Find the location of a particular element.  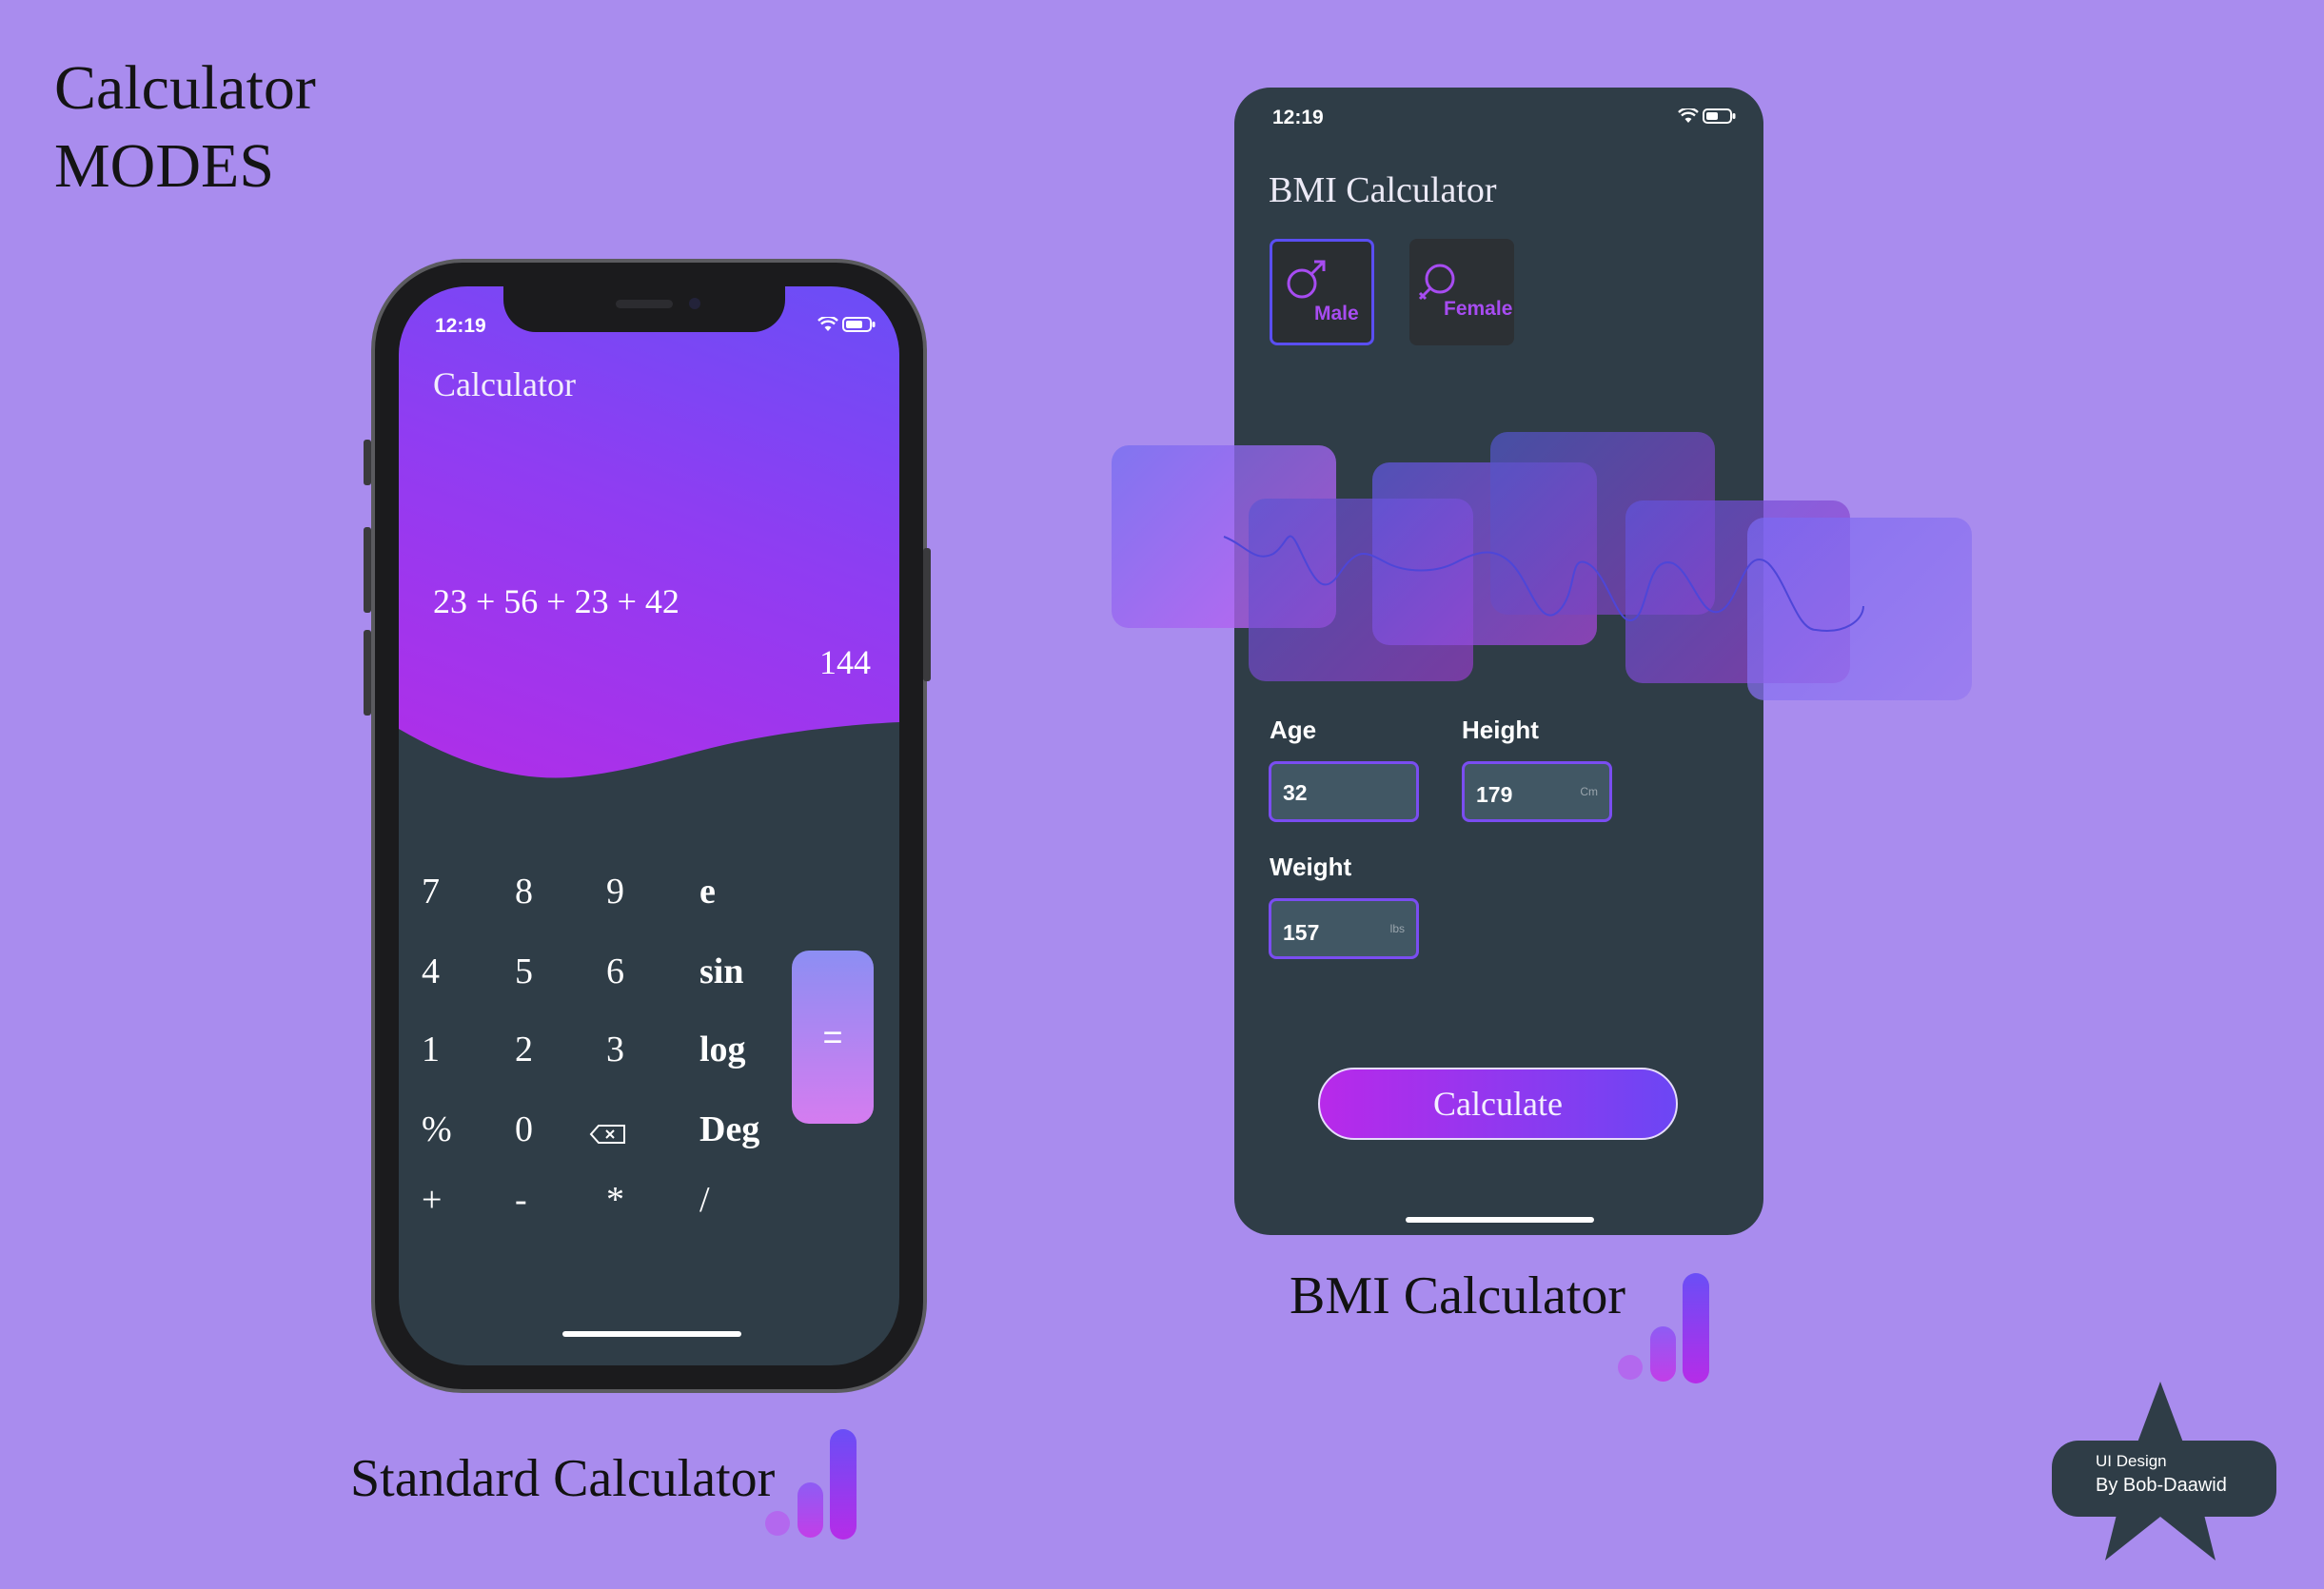

key-1: 1 is located at coordinates (431, 1050).